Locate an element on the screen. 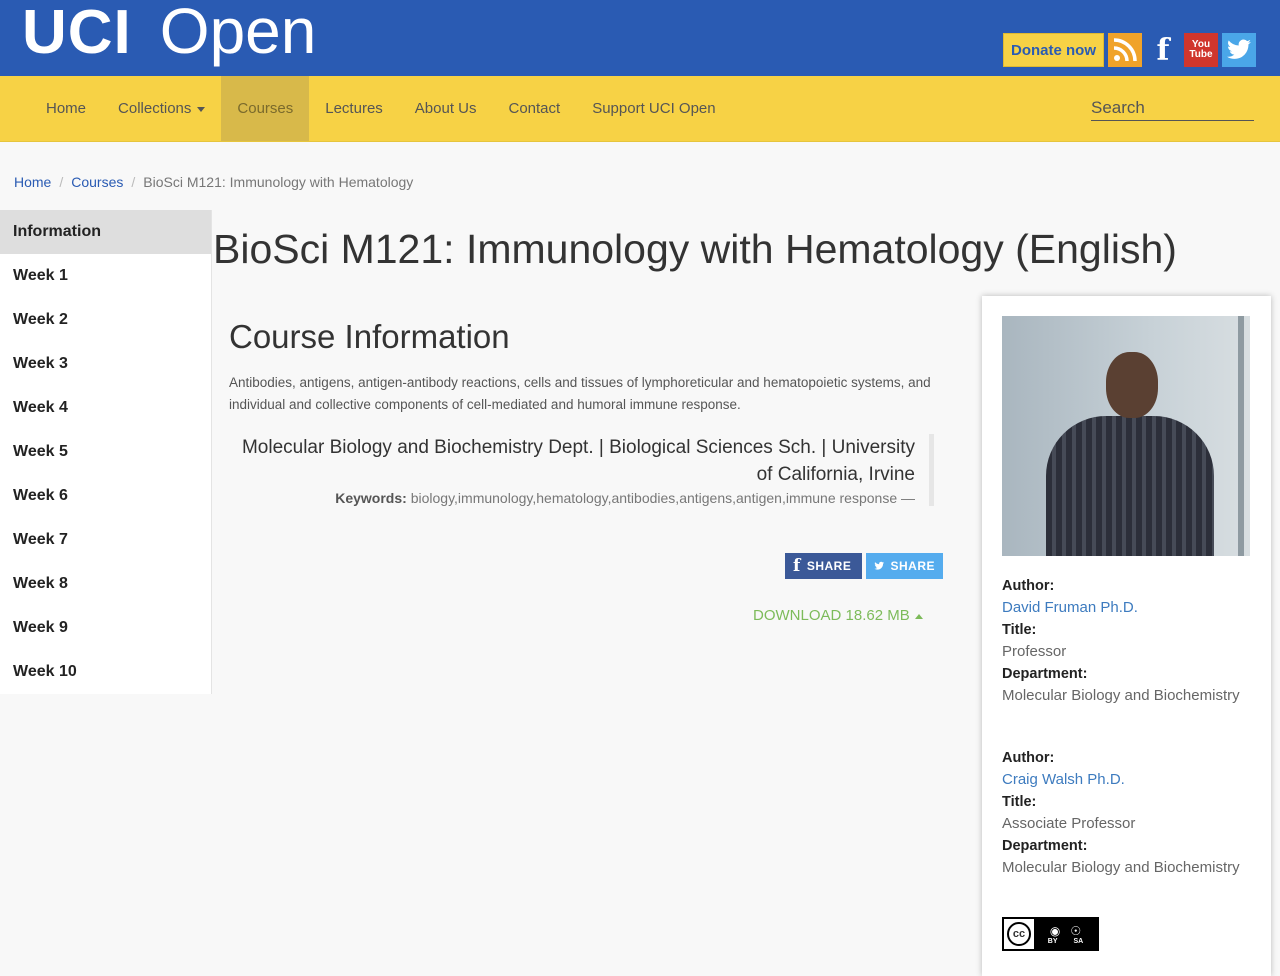 The height and width of the screenshot is (976, 1280). nav-support: Support UCI Open is located at coordinates (653, 108).